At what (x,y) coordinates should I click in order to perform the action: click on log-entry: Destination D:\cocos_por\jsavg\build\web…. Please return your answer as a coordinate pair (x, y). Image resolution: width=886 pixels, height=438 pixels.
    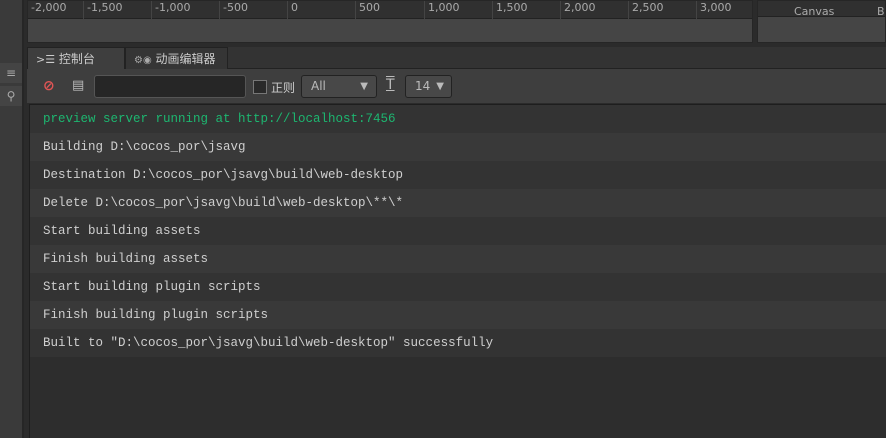
    Looking at the image, I should click on (458, 175).